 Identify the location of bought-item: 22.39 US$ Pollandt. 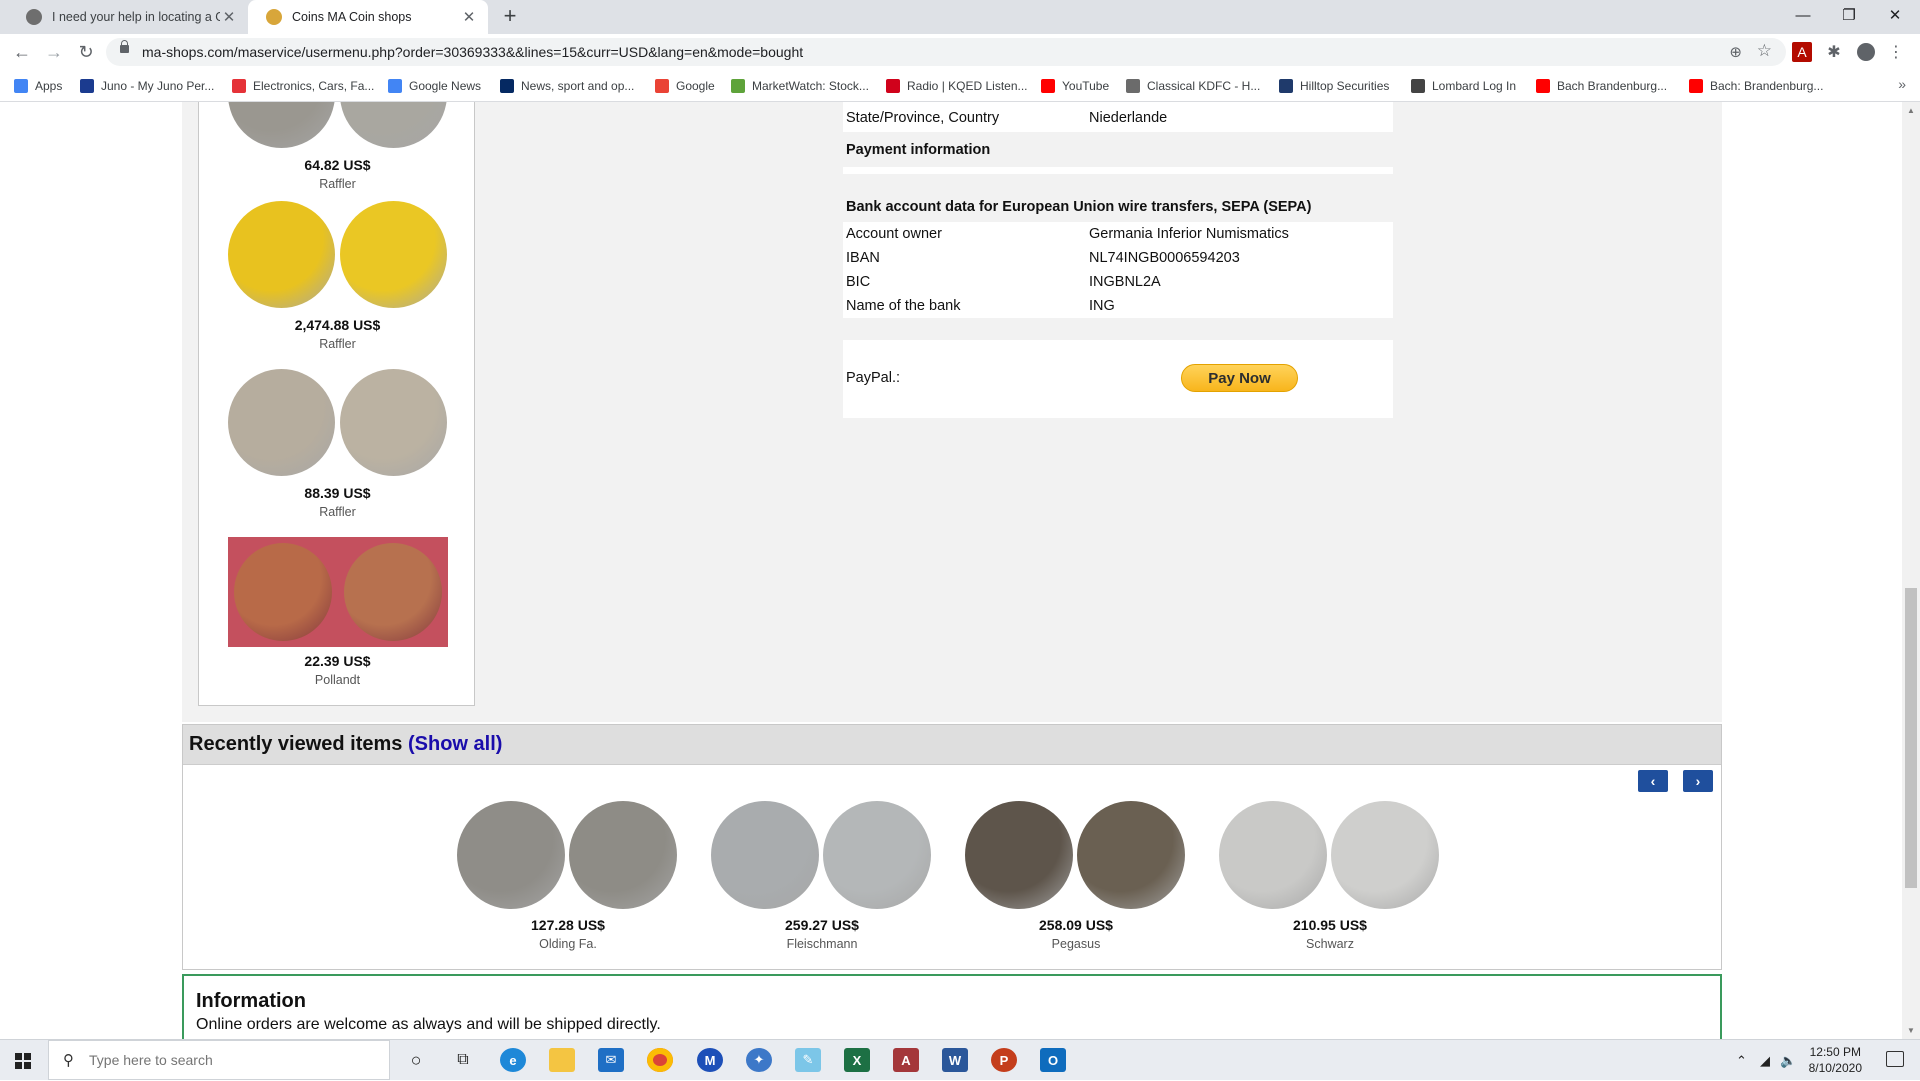
(337, 612).